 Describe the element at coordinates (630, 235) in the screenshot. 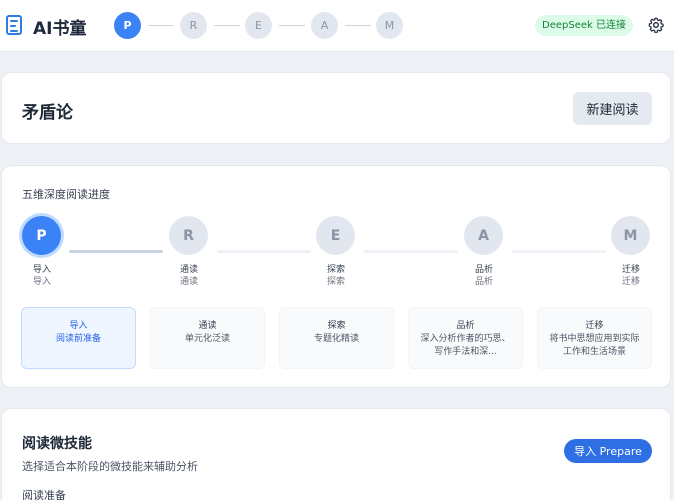

I see `progress-step-circle: M` at that location.